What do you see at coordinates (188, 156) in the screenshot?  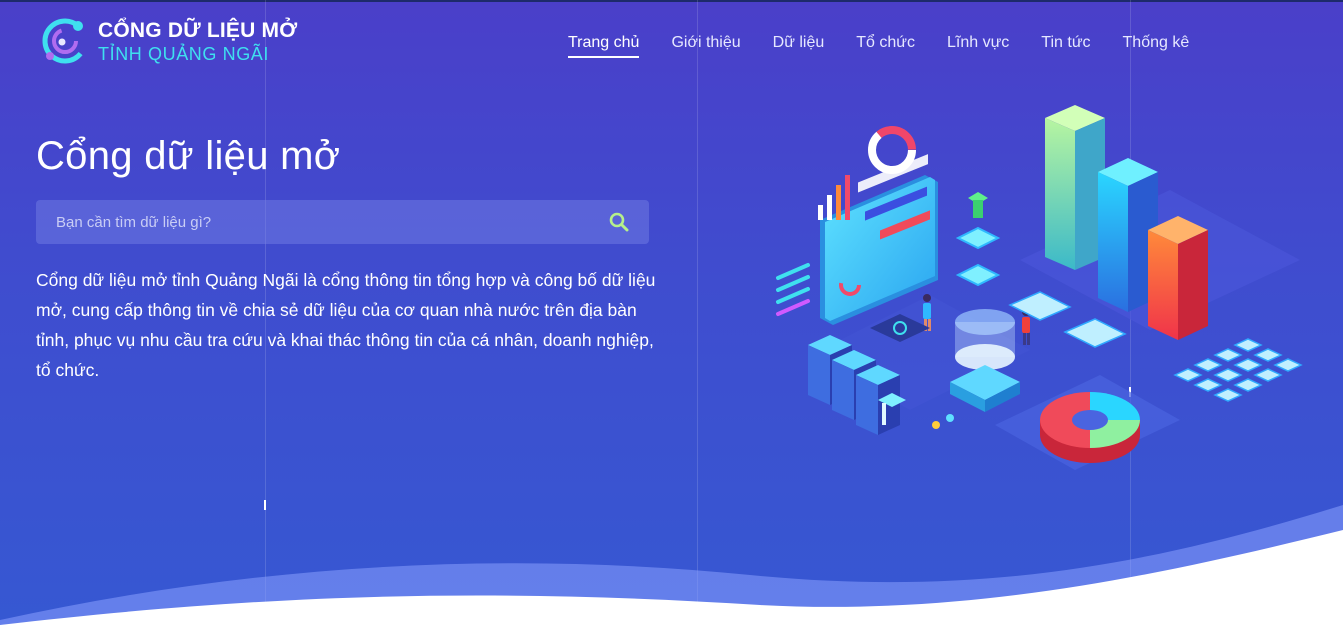 I see `page-title: Cổng dữ liệu mở` at bounding box center [188, 156].